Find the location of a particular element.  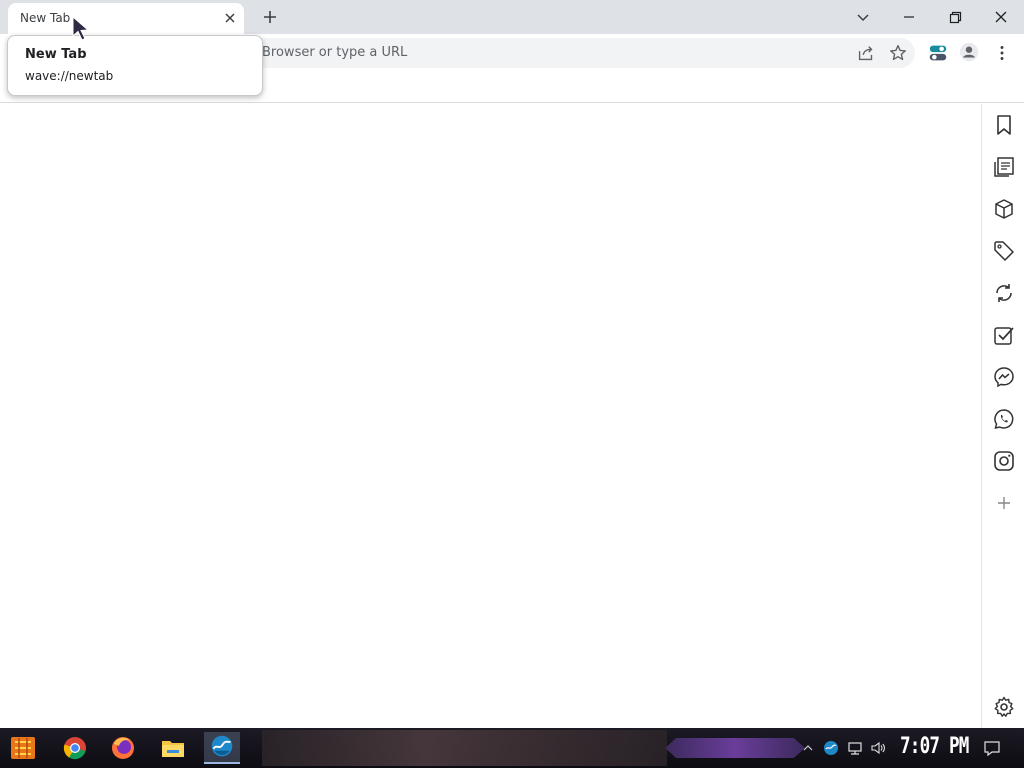

tag-icon is located at coordinates (1004, 251).